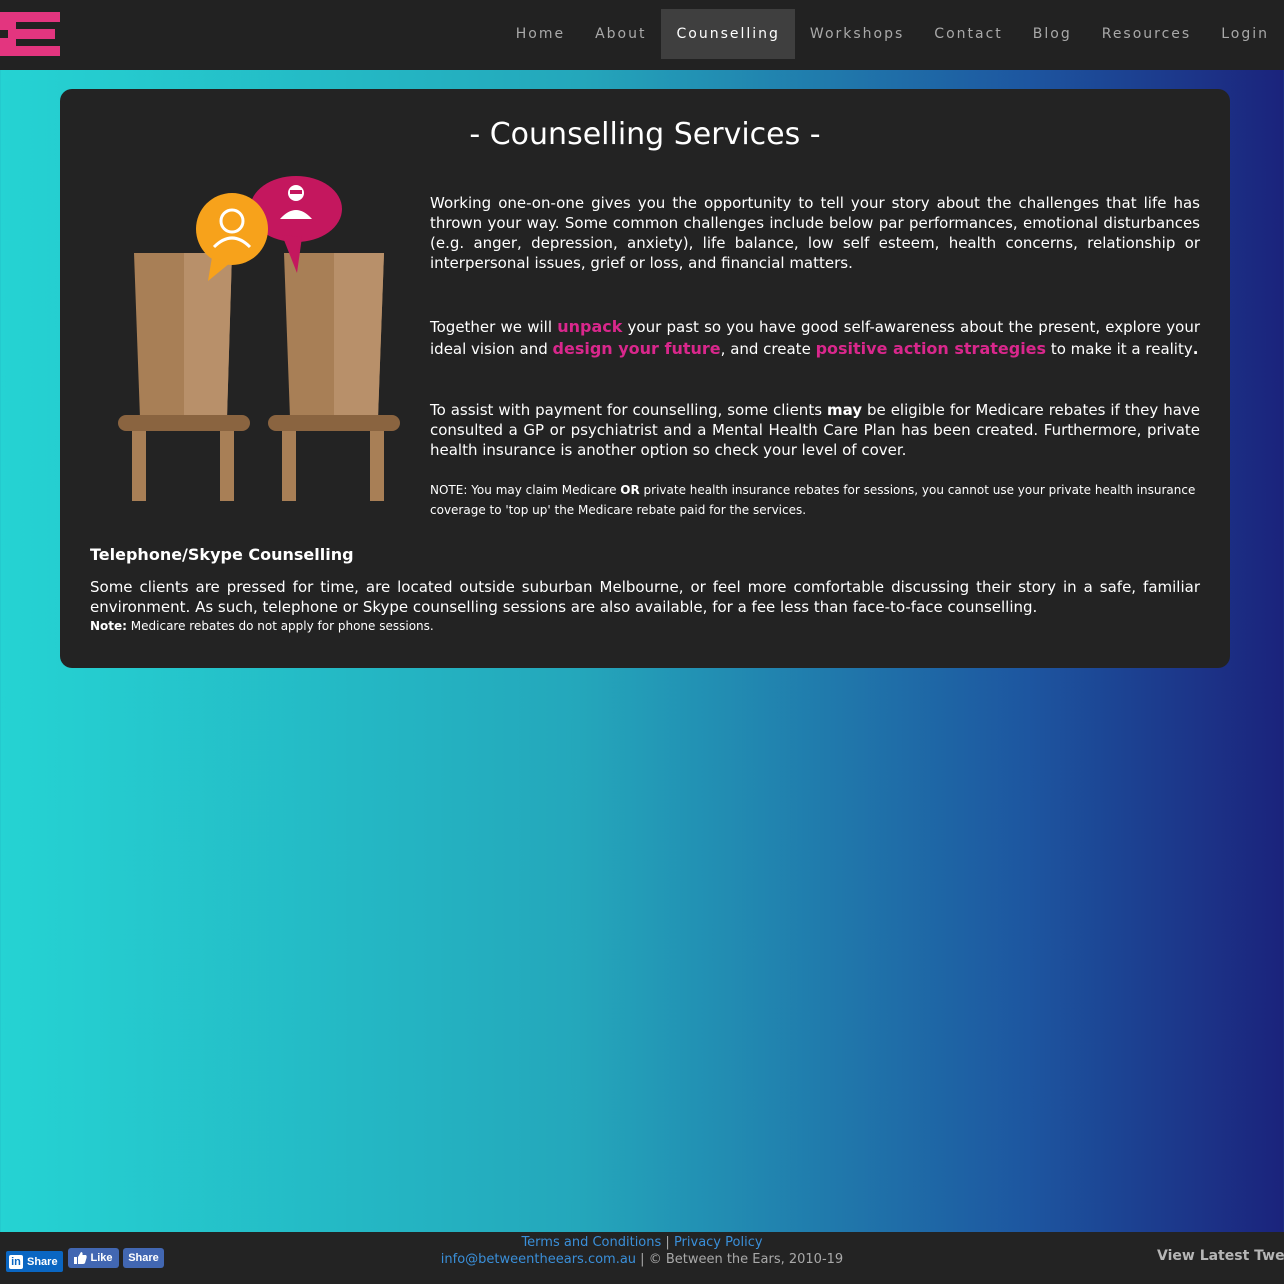 The width and height of the screenshot is (1284, 1284). What do you see at coordinates (108, 626) in the screenshot?
I see `section-note-label: Note:` at bounding box center [108, 626].